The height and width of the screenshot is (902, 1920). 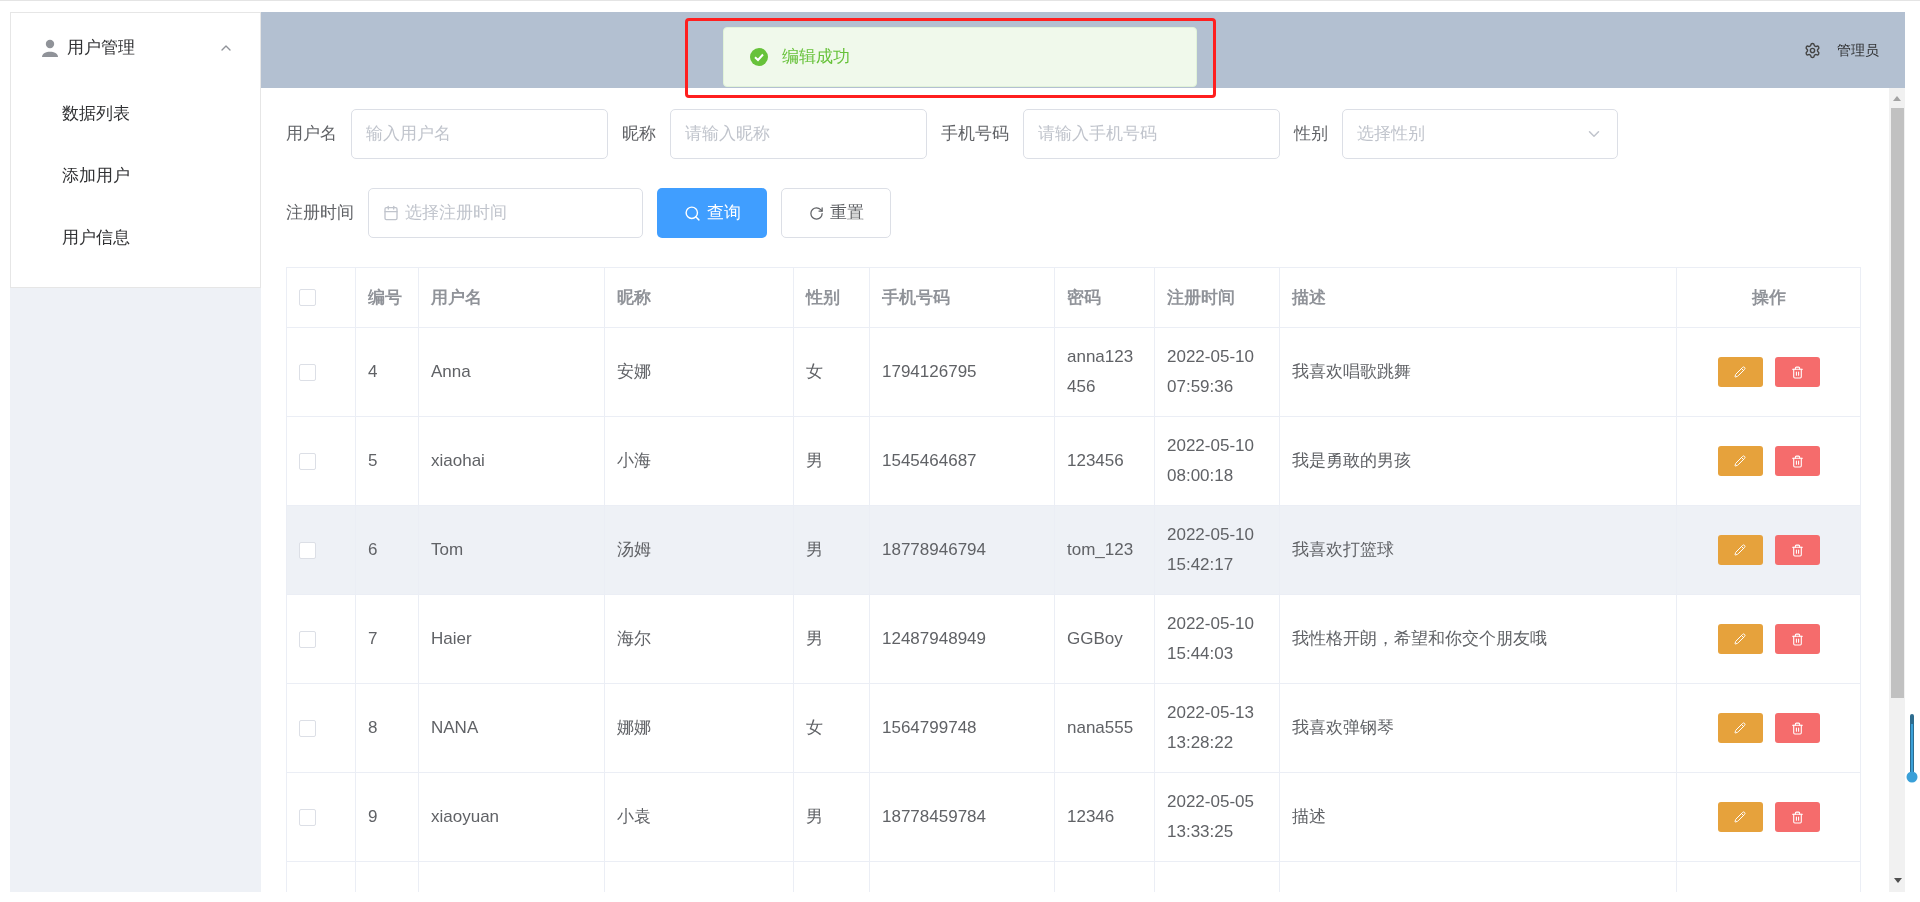 I want to click on menu-item: 数据列表, so click(x=135, y=114).